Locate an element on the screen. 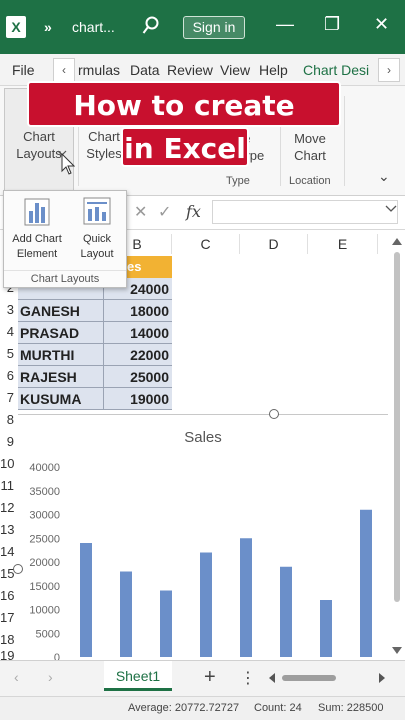 This screenshot has height=720, width=405. vertical-scrollbar is located at coordinates (397, 446).